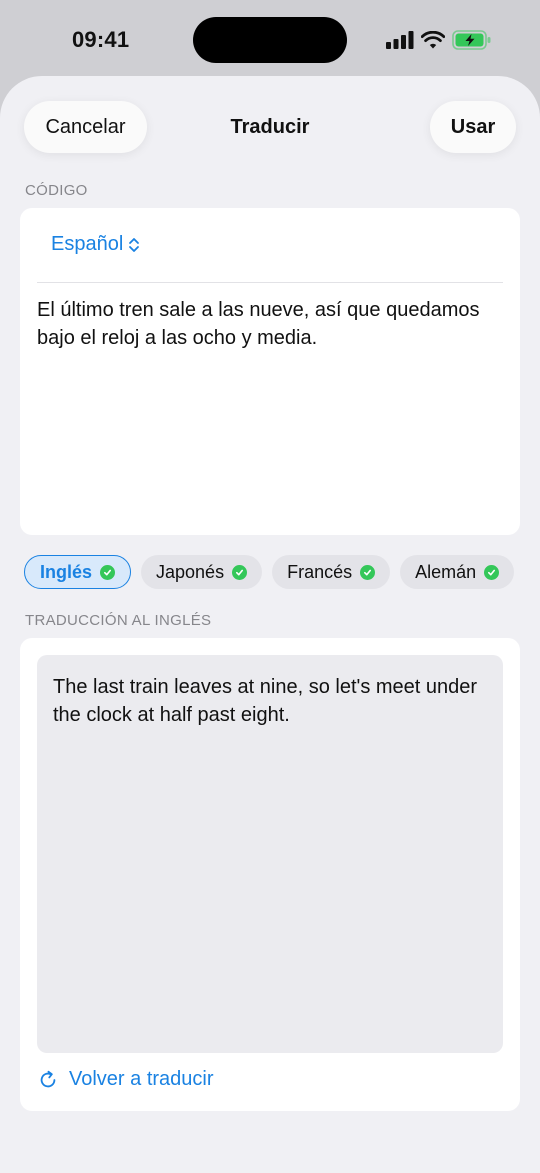 The image size is (540, 1173). I want to click on retranslate-label: Volver a traducir, so click(141, 1079).